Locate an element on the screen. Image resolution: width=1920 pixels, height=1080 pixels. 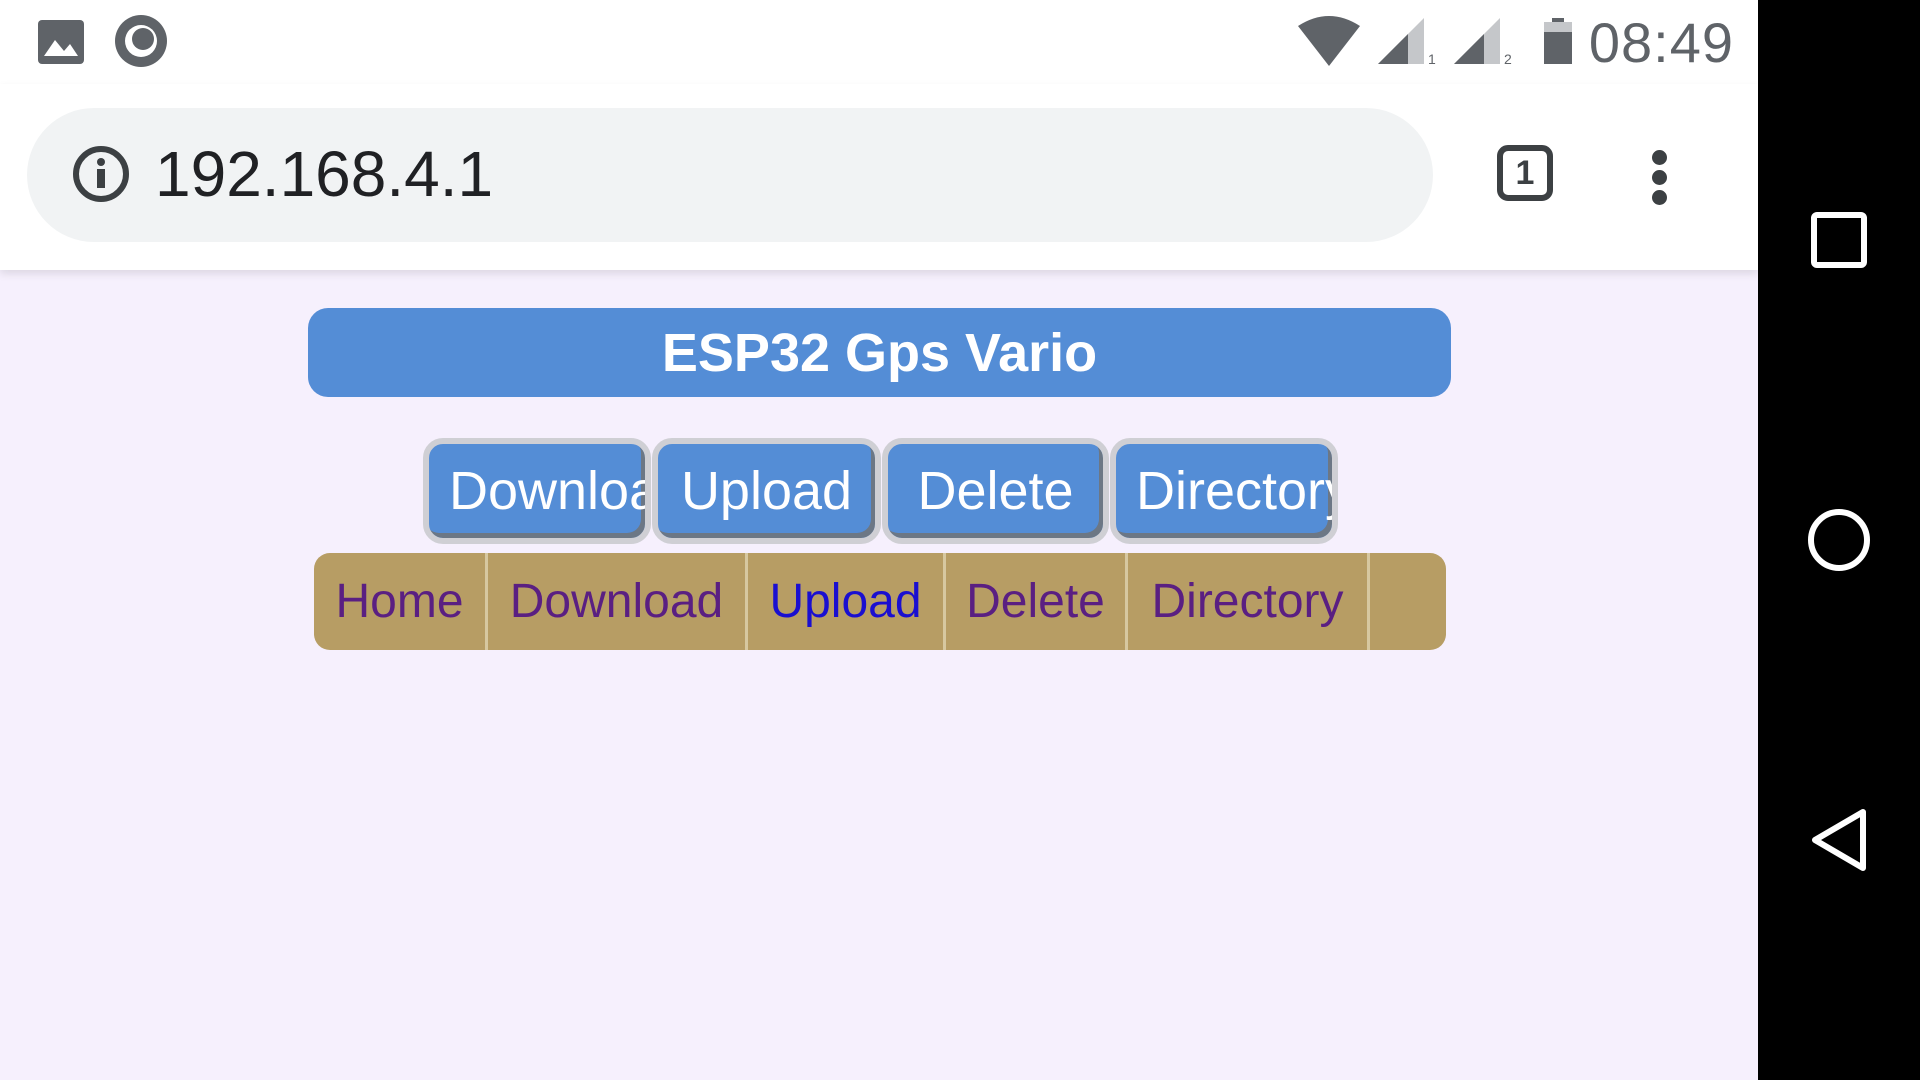
url-text: 192.168.4.1 is located at coordinates (324, 174).